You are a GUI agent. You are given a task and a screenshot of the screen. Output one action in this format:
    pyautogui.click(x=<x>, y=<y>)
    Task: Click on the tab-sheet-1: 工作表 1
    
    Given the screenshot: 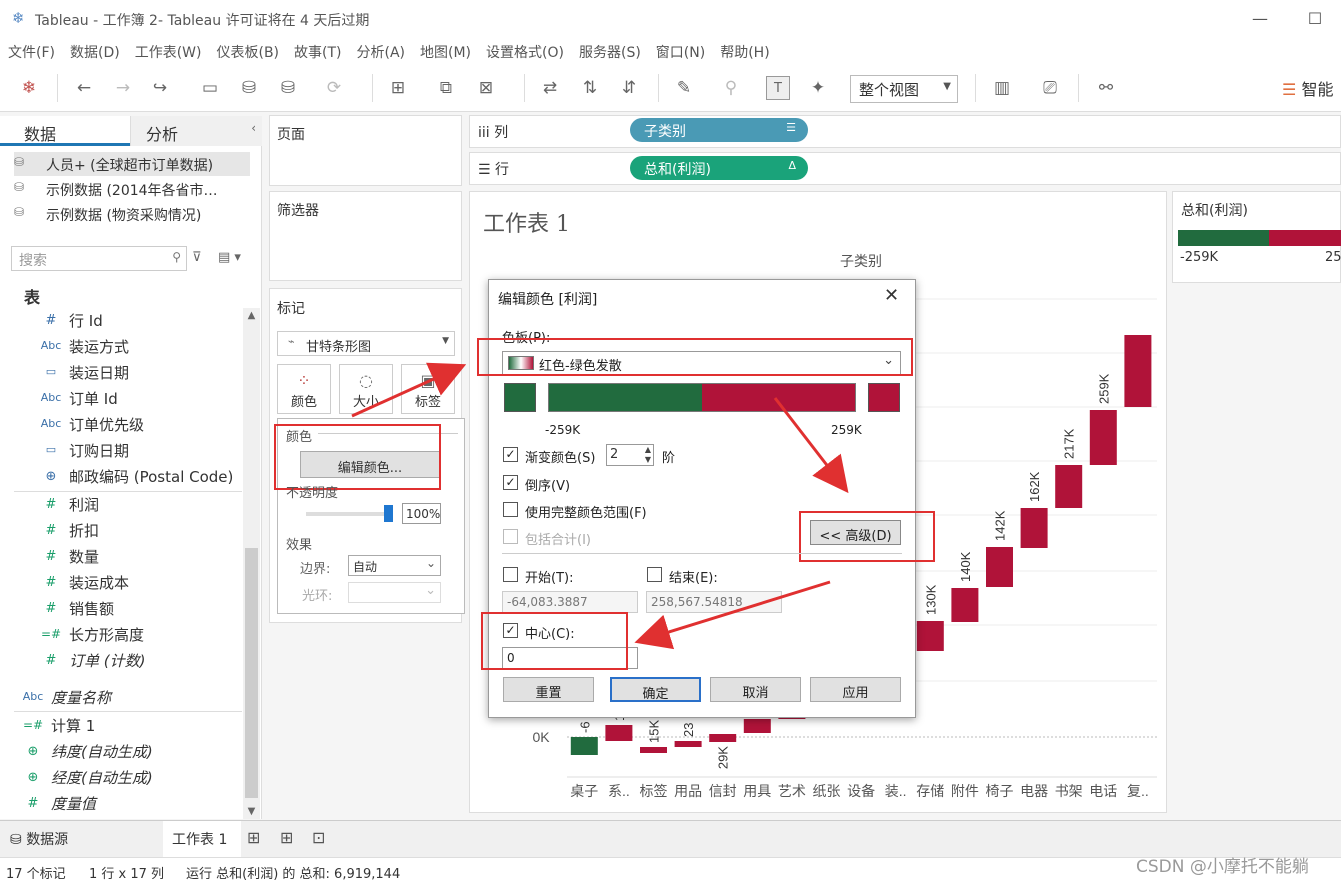 What is the action you would take?
    pyautogui.click(x=202, y=839)
    